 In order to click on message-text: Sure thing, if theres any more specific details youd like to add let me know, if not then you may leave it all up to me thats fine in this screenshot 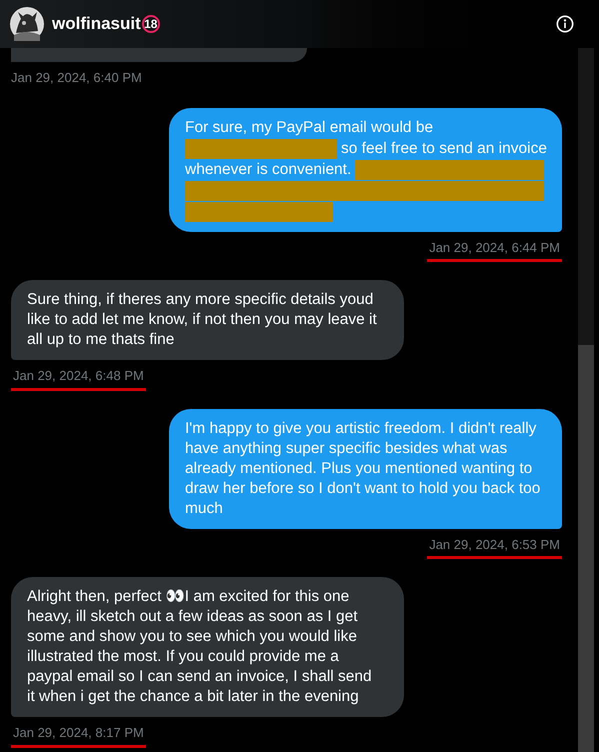, I will do `click(202, 320)`.